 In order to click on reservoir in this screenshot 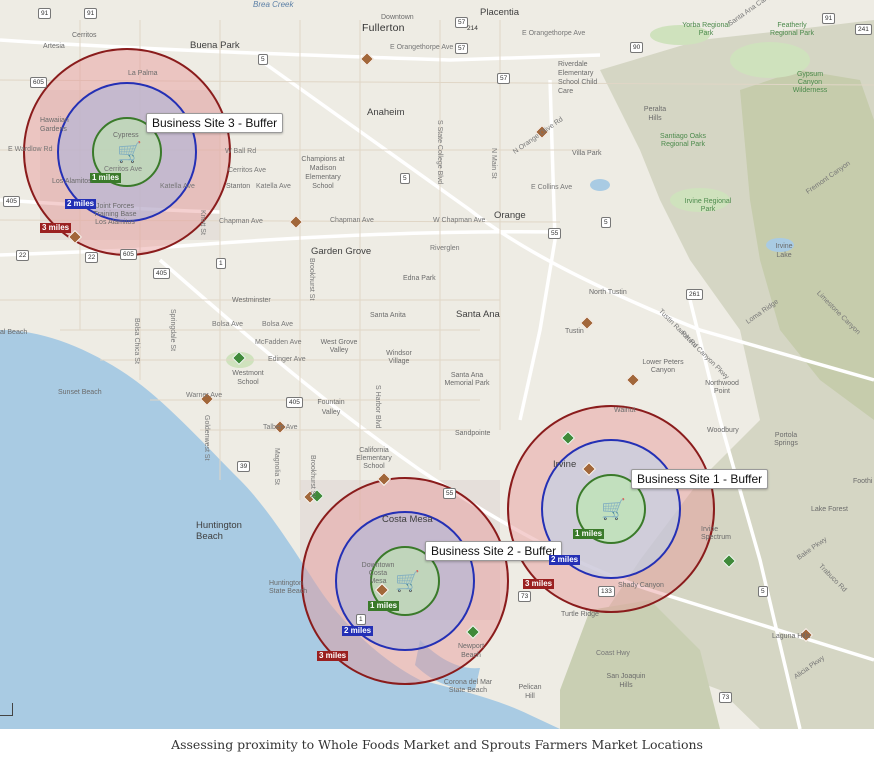, I will do `click(600, 185)`.